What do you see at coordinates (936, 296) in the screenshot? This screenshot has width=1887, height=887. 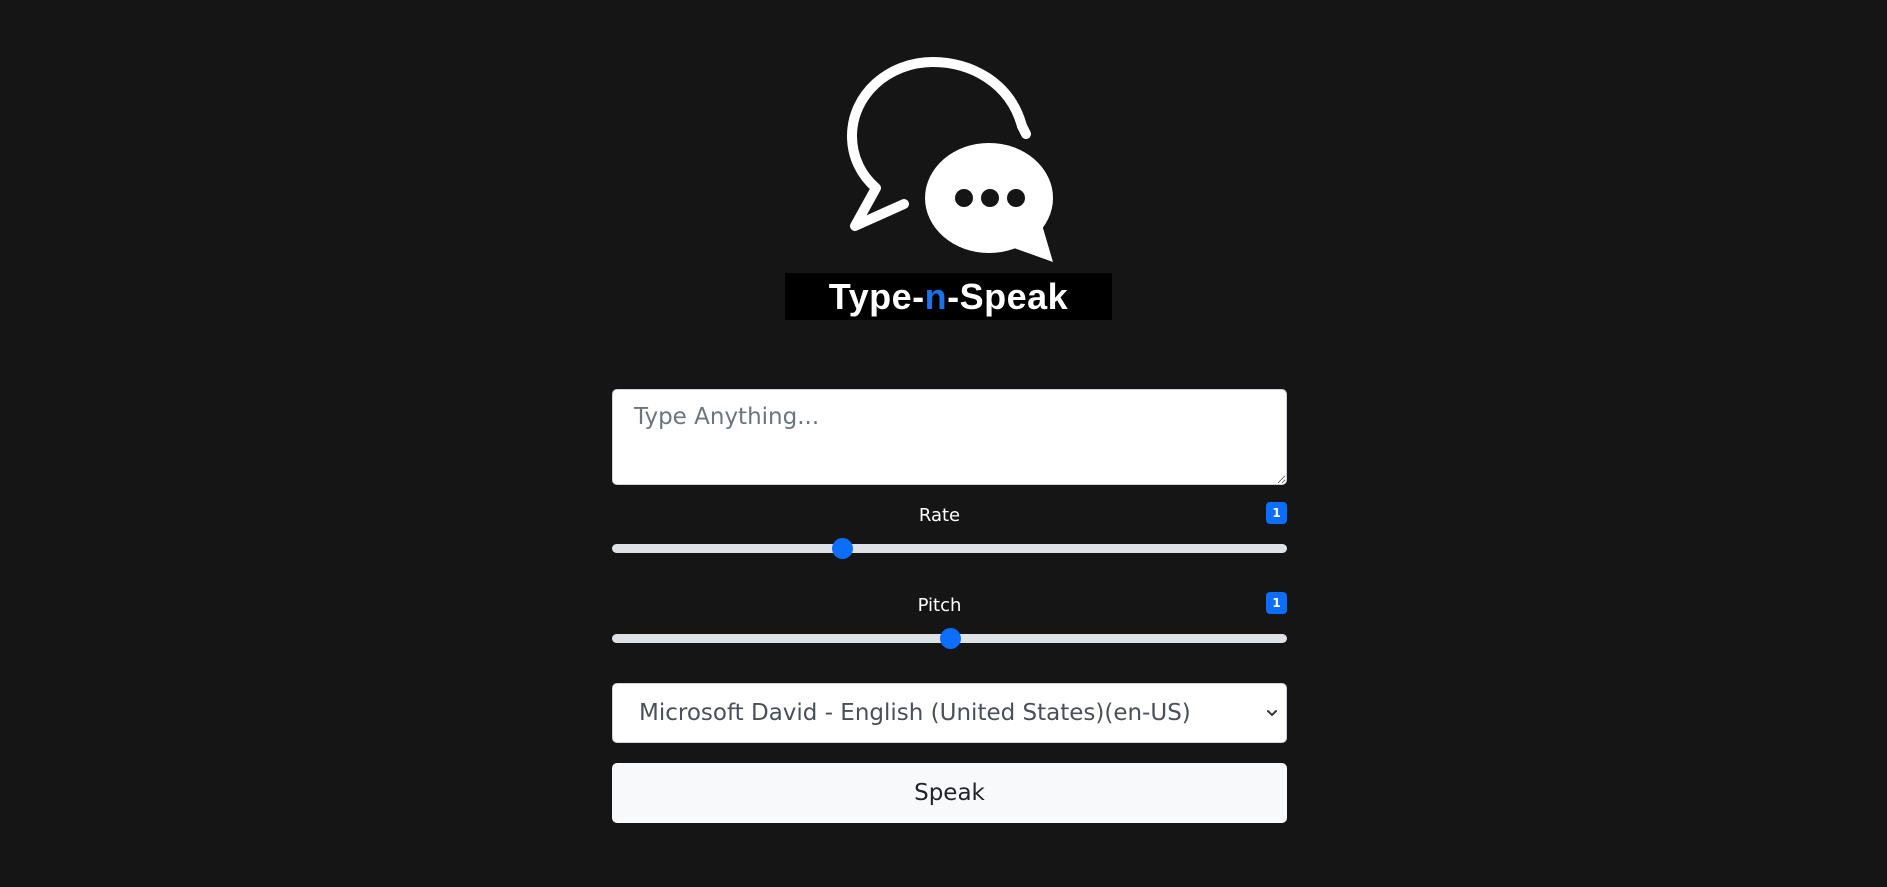 I see `logo-title-accent: n` at bounding box center [936, 296].